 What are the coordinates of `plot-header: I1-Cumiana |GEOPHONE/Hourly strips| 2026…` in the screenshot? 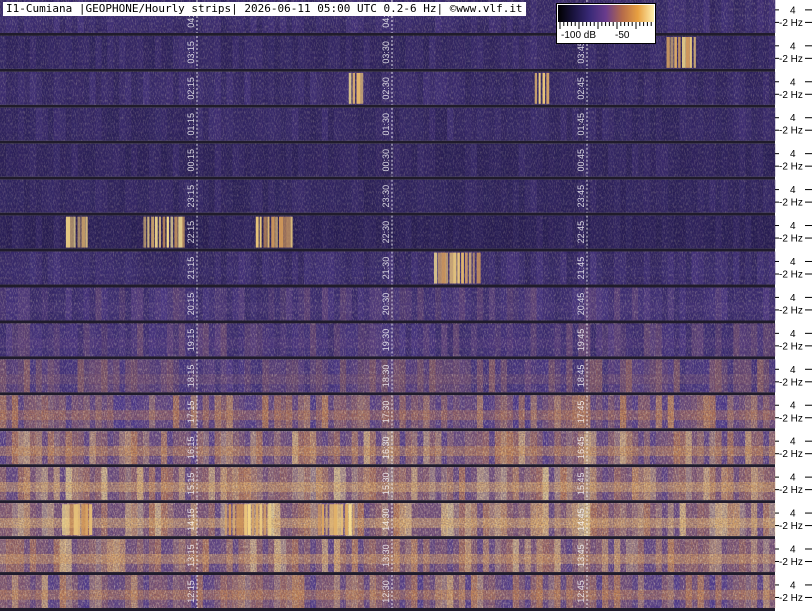 It's located at (264, 9).